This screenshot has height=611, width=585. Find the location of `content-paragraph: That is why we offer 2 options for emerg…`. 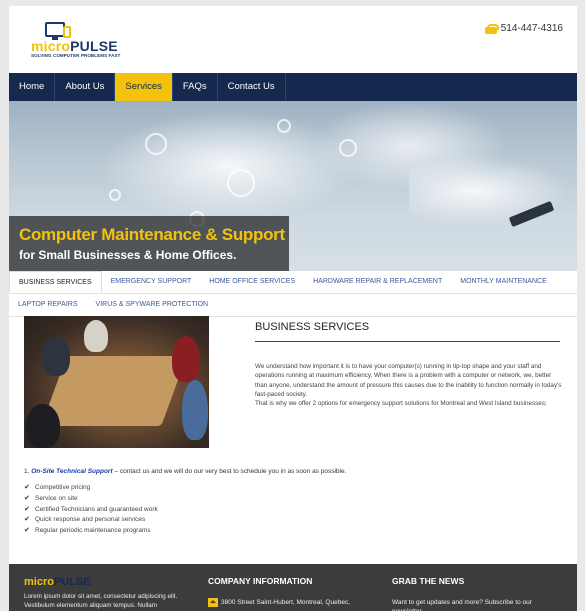

content-paragraph: That is why we offer 2 options for emerg… is located at coordinates (401, 404).